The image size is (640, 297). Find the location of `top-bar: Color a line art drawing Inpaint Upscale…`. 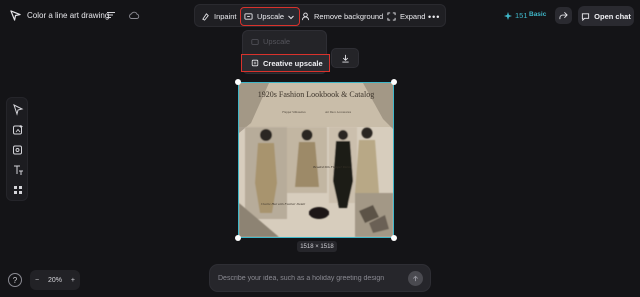

top-bar: Color a line art drawing Inpaint Upscale… is located at coordinates (320, 16).